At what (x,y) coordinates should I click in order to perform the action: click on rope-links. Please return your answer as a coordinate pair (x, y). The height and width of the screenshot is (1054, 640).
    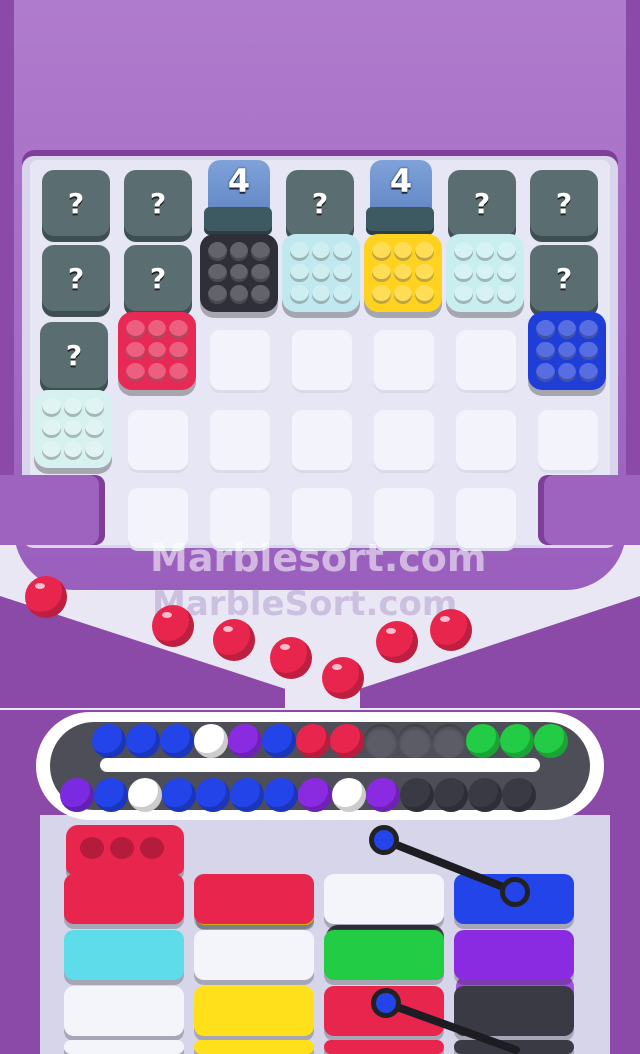
    Looking at the image, I should click on (450, 945).